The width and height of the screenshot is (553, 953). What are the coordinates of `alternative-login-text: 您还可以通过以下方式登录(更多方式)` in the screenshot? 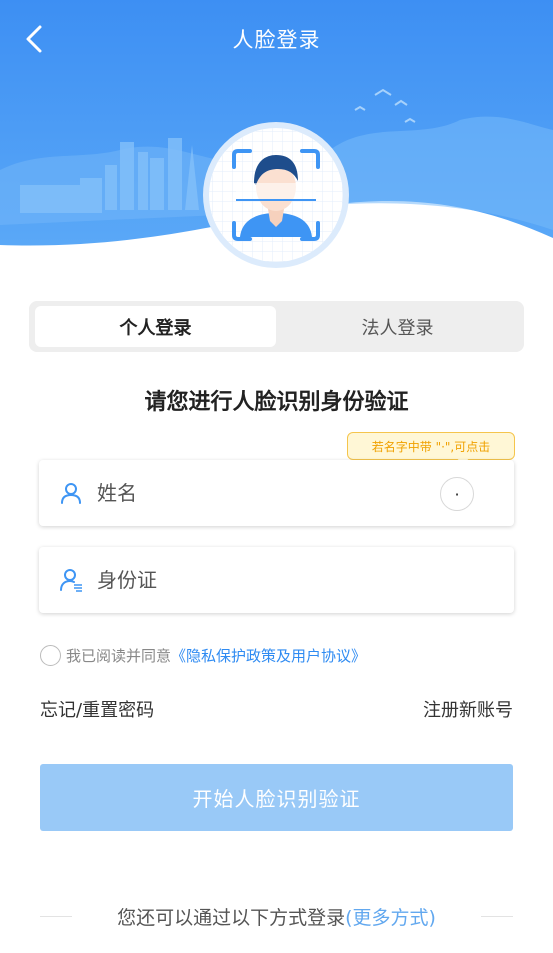 It's located at (276, 916).